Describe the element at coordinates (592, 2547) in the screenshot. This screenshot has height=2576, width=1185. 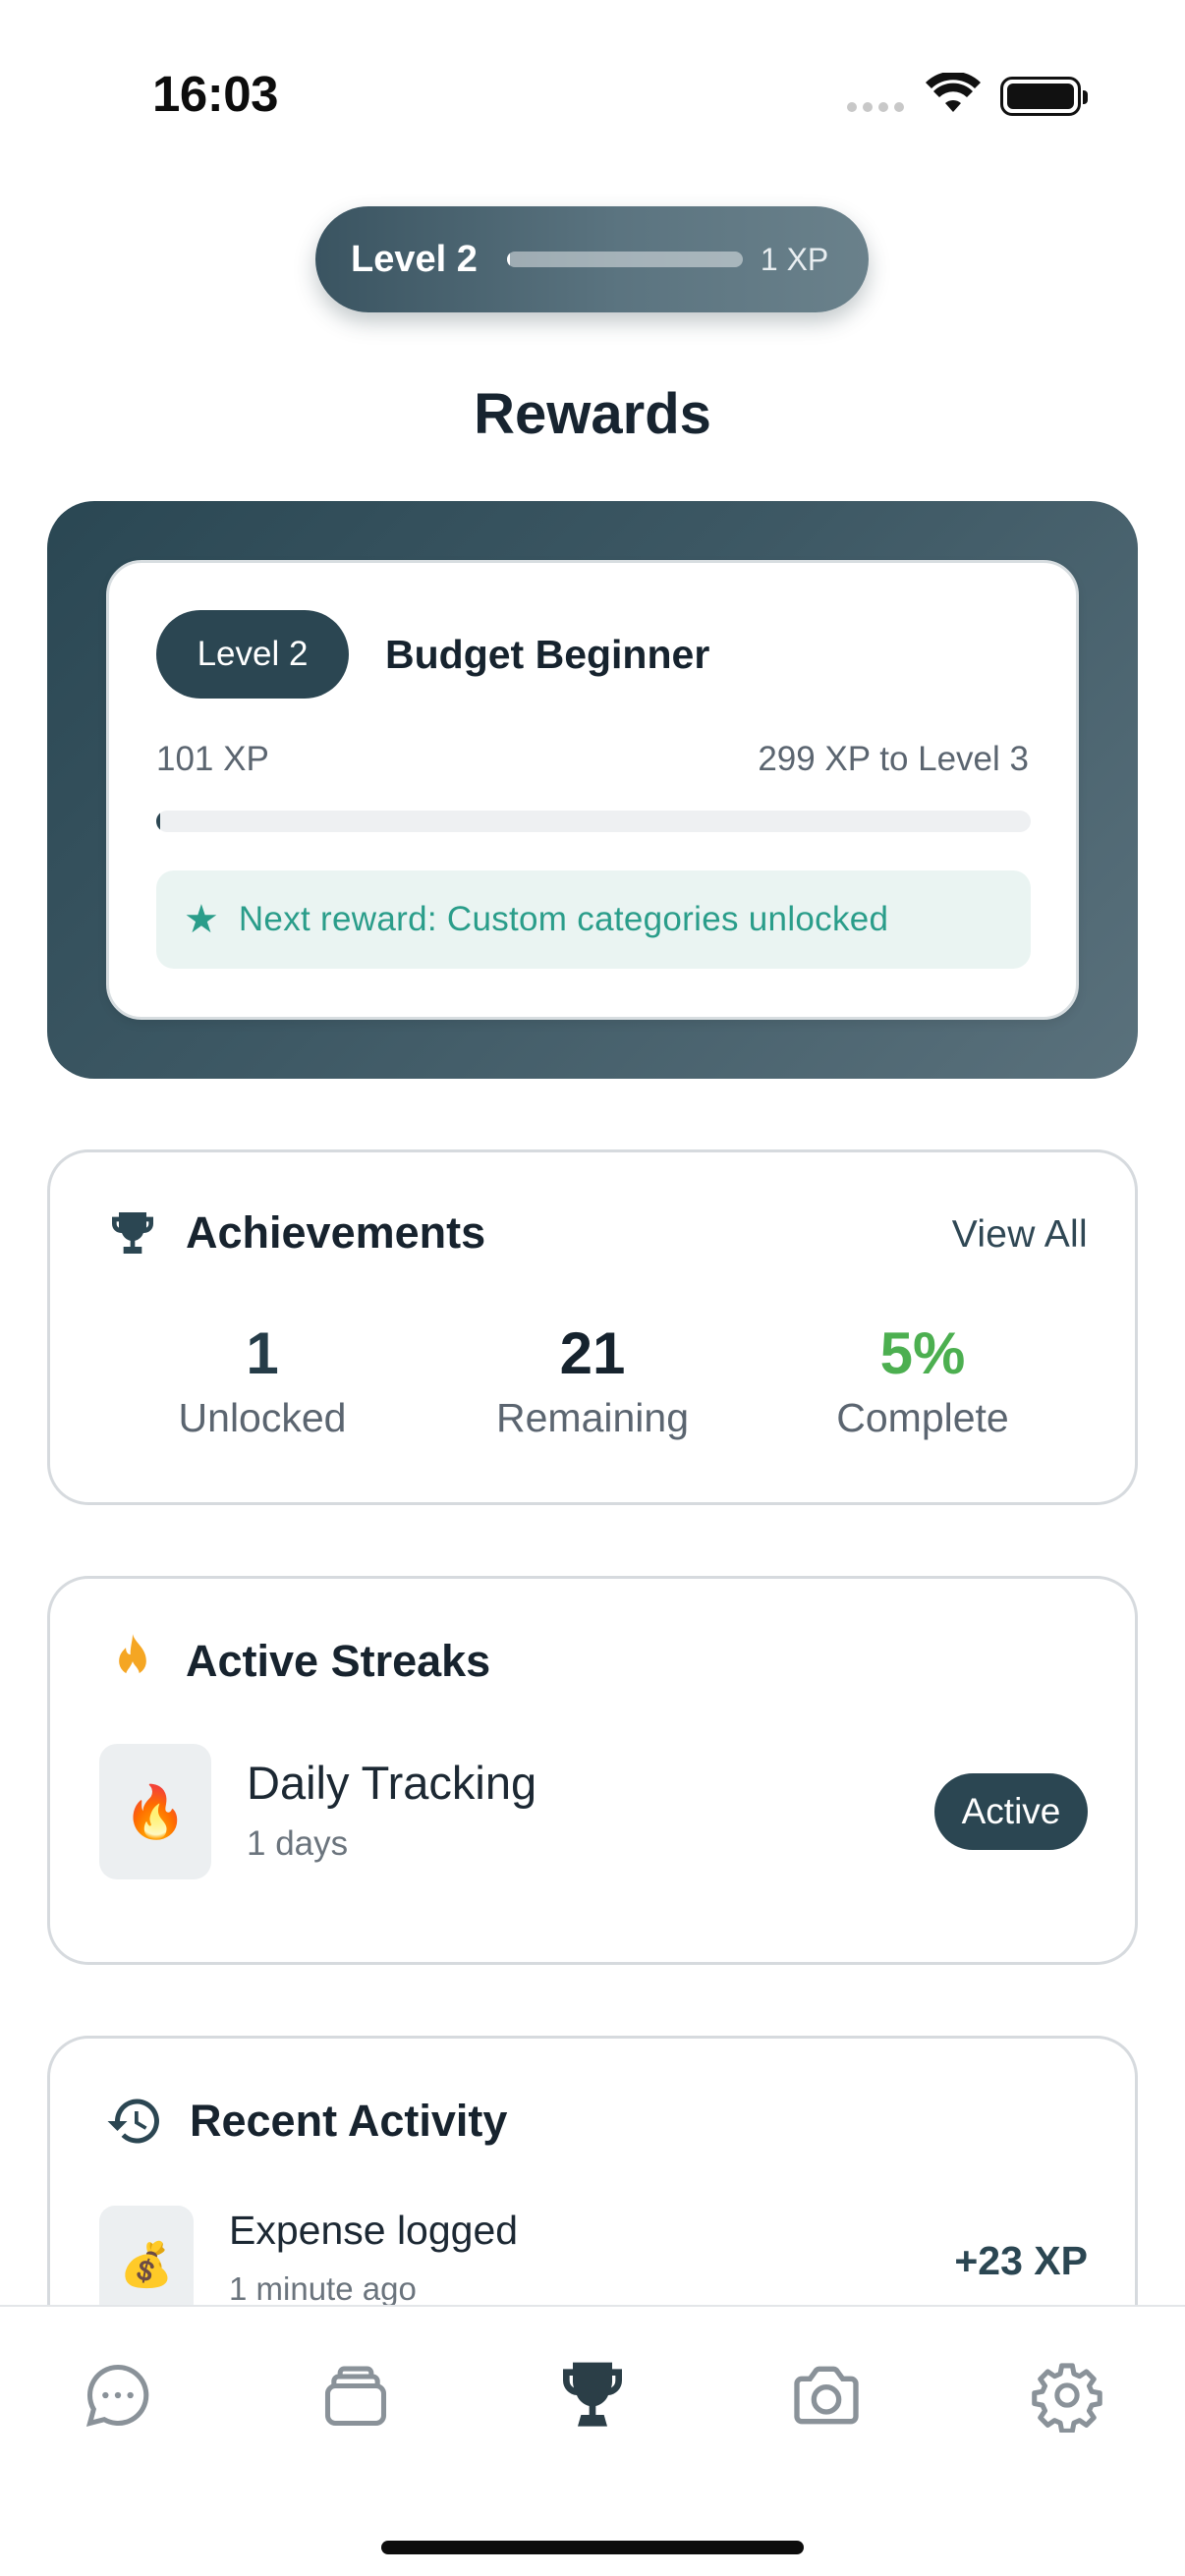
I see `home-indicator` at that location.